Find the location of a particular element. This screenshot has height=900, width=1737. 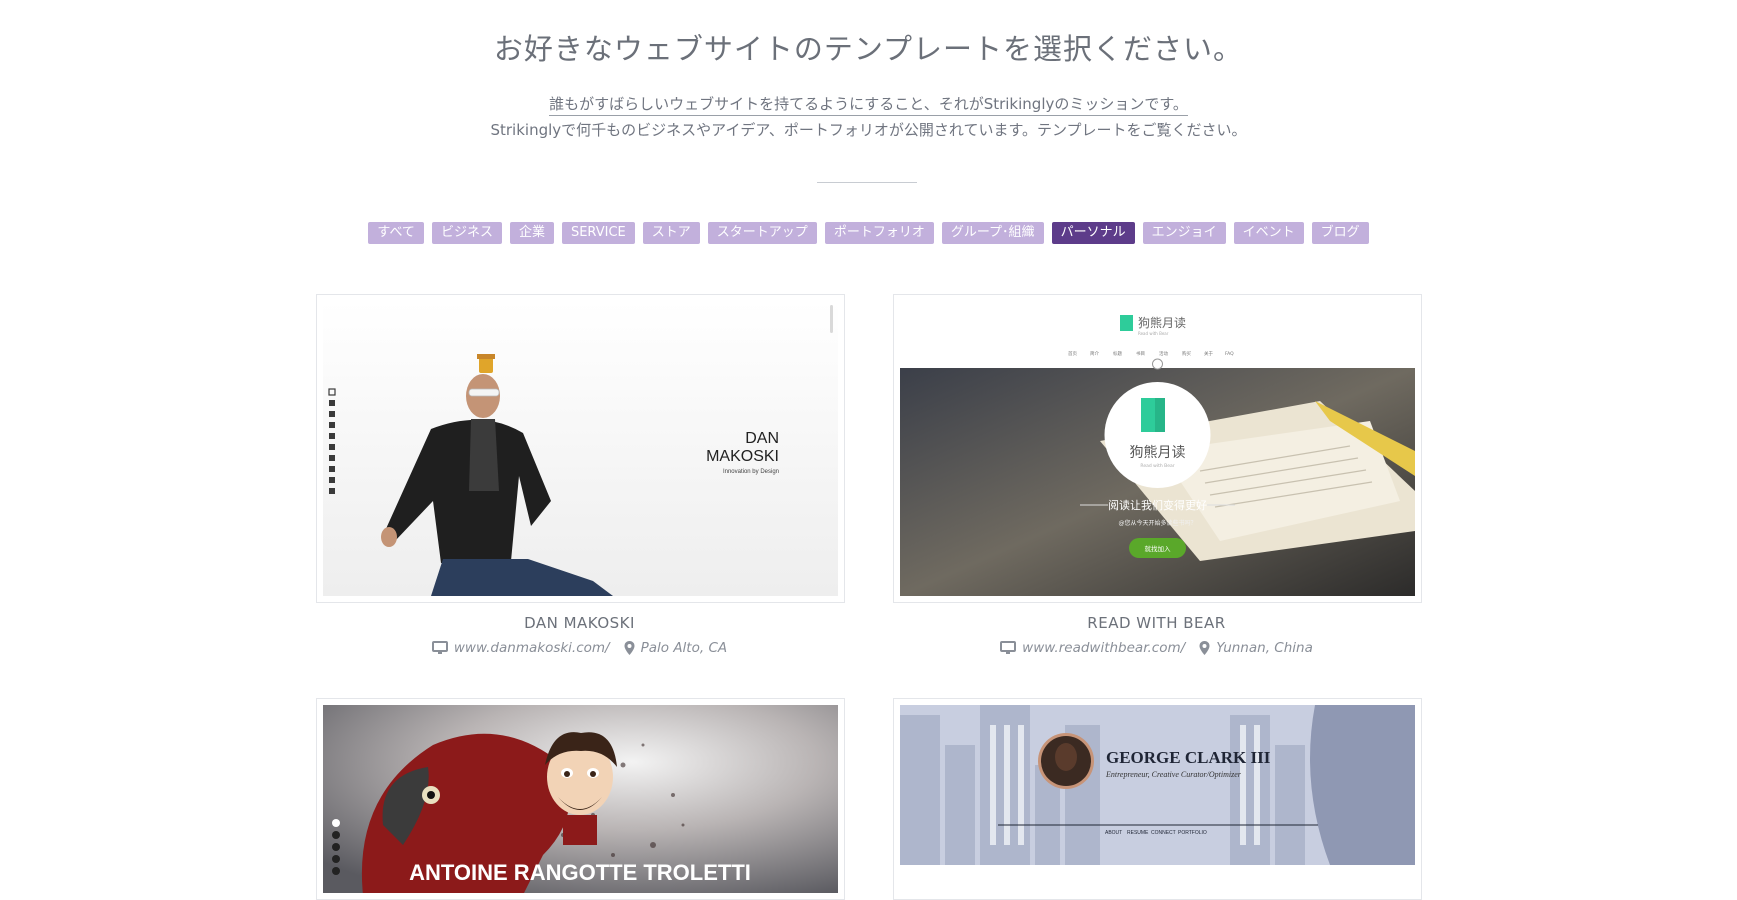

filter-all: すべて is located at coordinates (396, 233).